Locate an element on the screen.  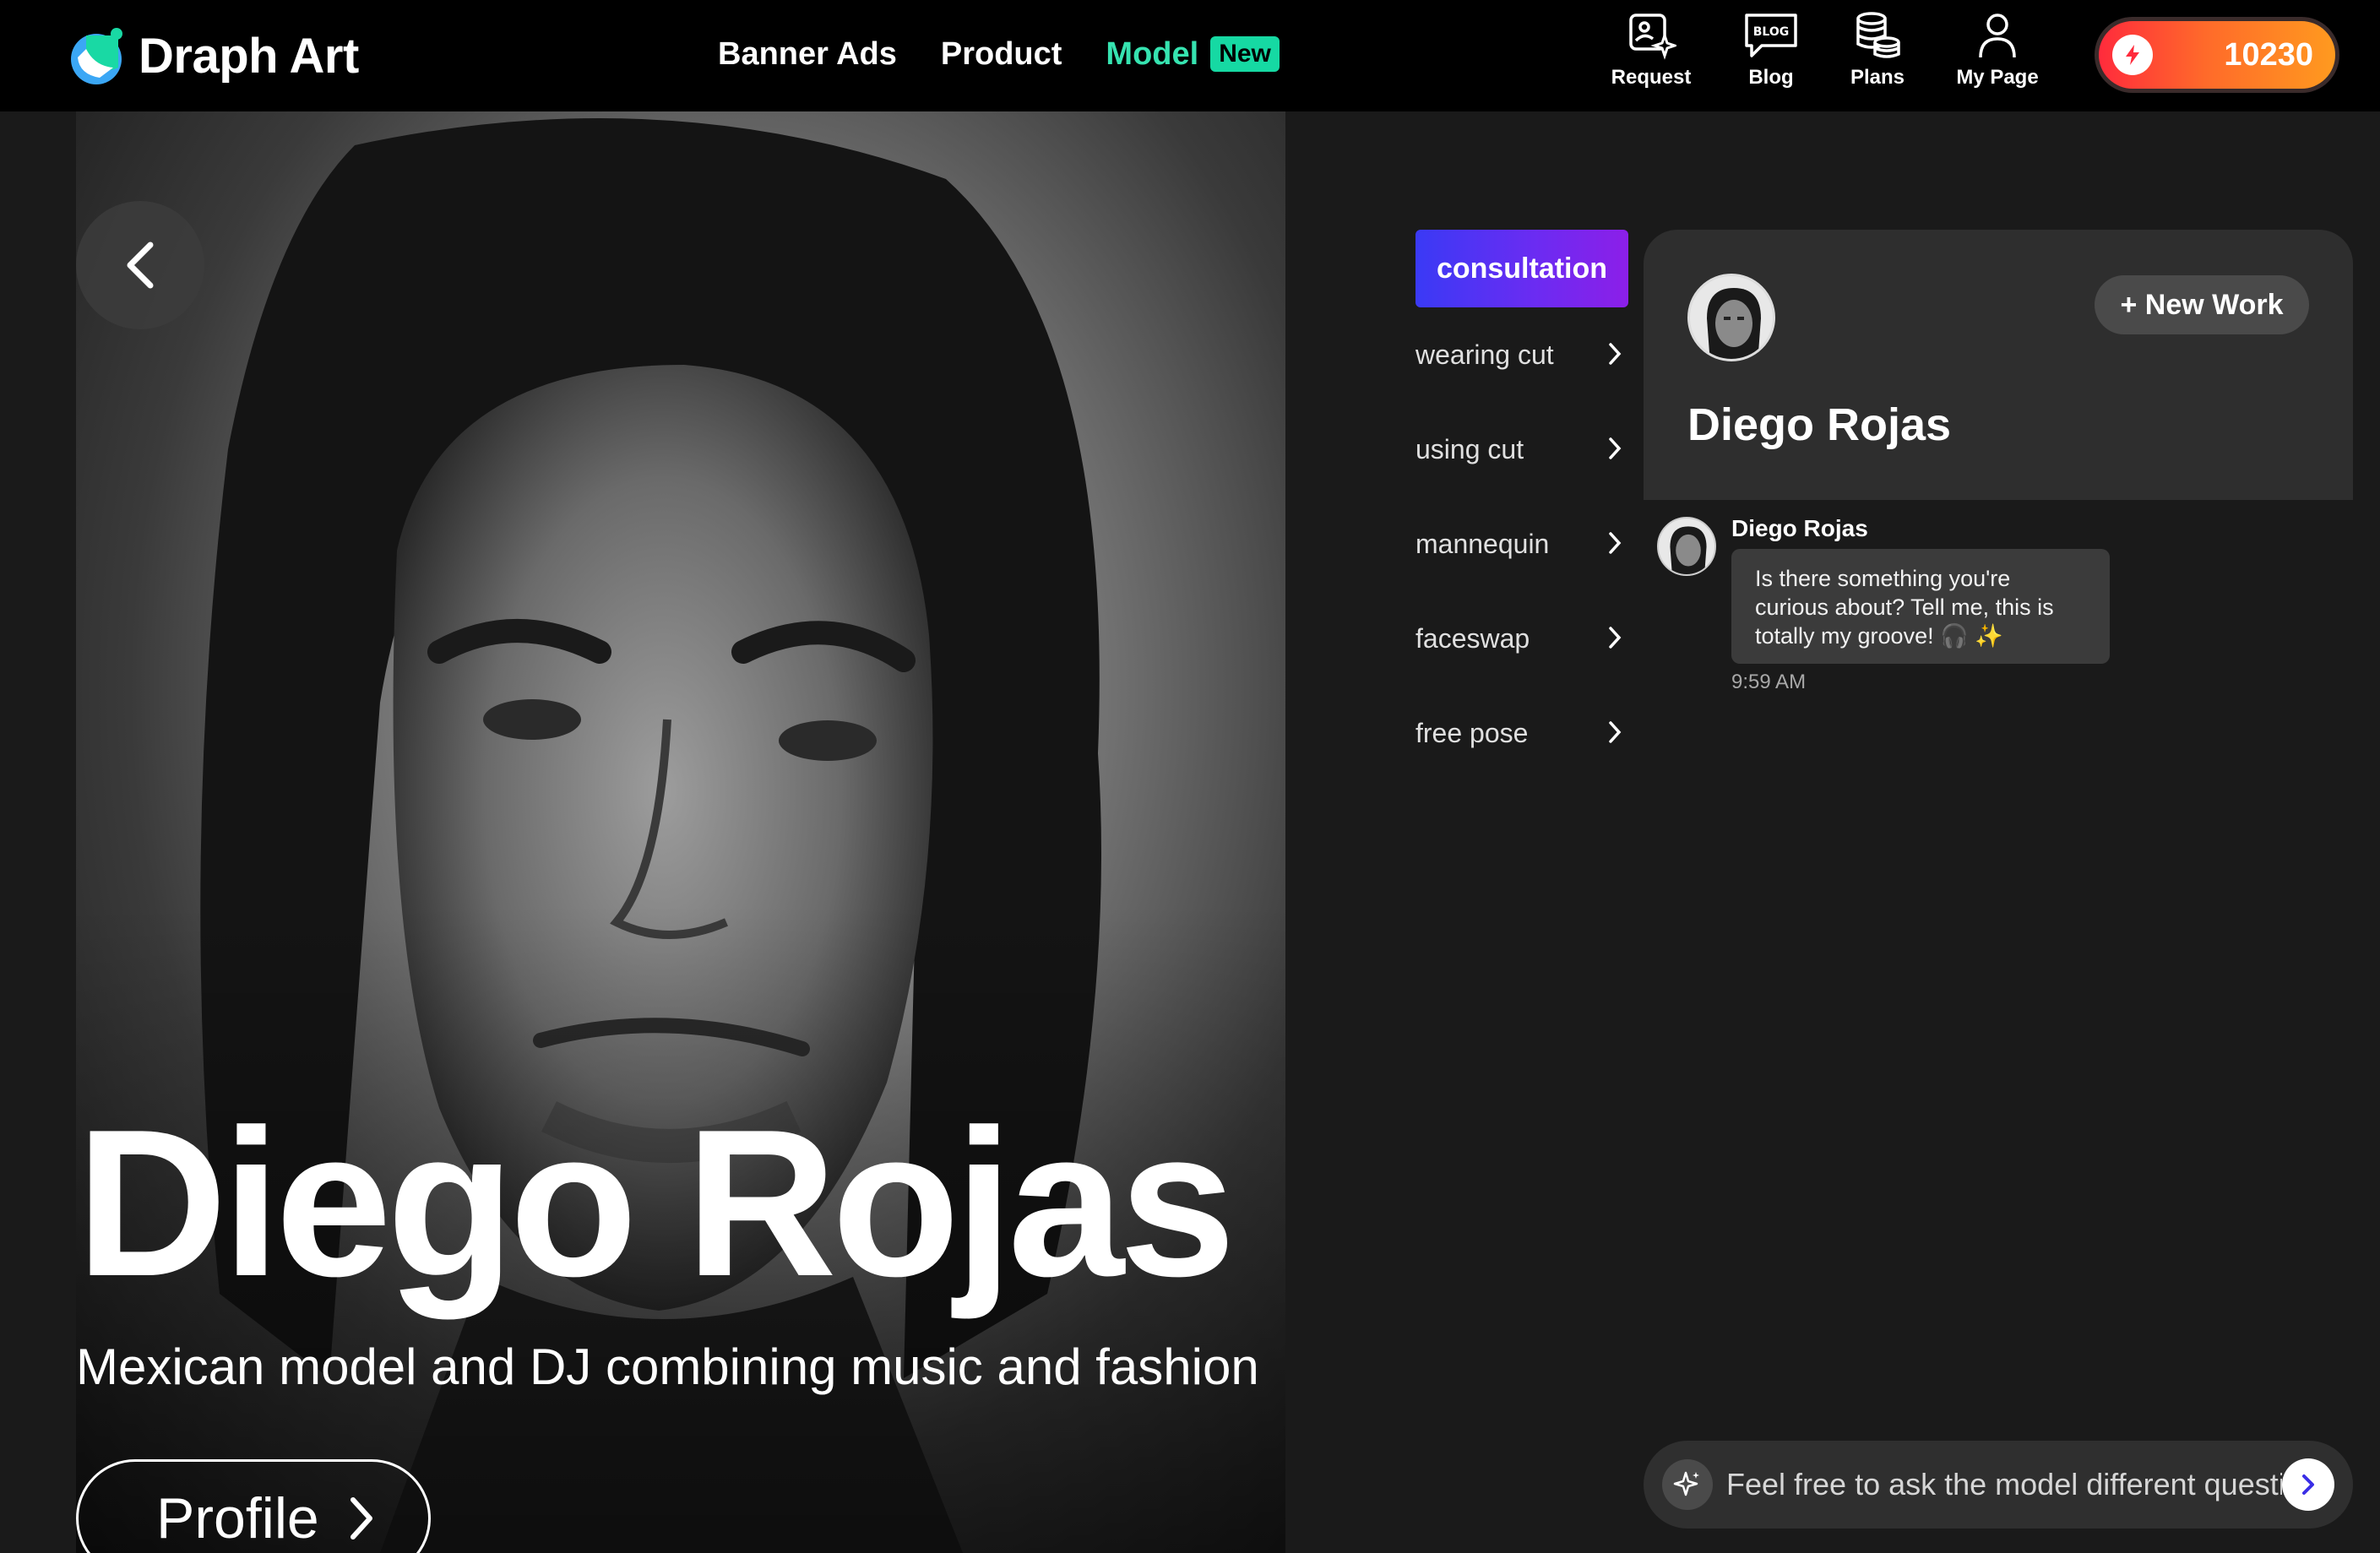
credits-value: 10230 is located at coordinates (2268, 54).